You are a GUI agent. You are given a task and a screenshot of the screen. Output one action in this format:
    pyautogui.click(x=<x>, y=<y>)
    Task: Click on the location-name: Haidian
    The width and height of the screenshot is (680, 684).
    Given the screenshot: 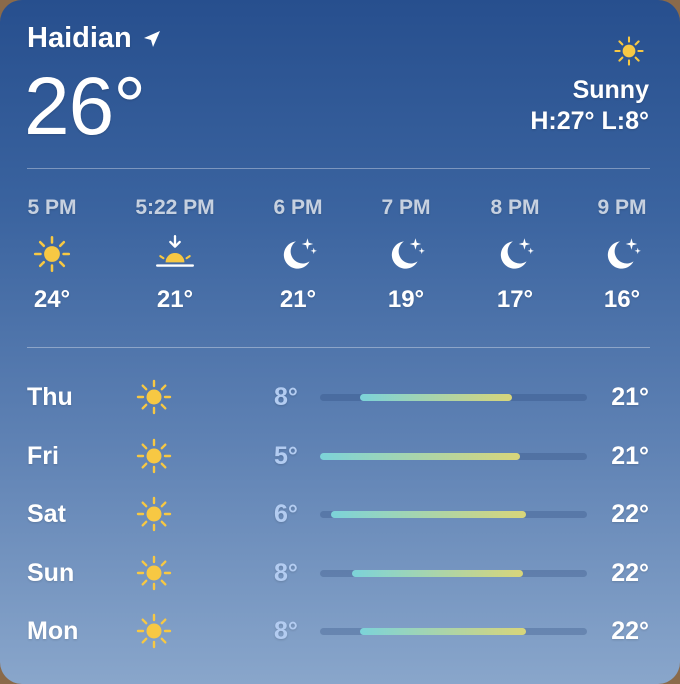 What is the action you would take?
    pyautogui.click(x=79, y=38)
    